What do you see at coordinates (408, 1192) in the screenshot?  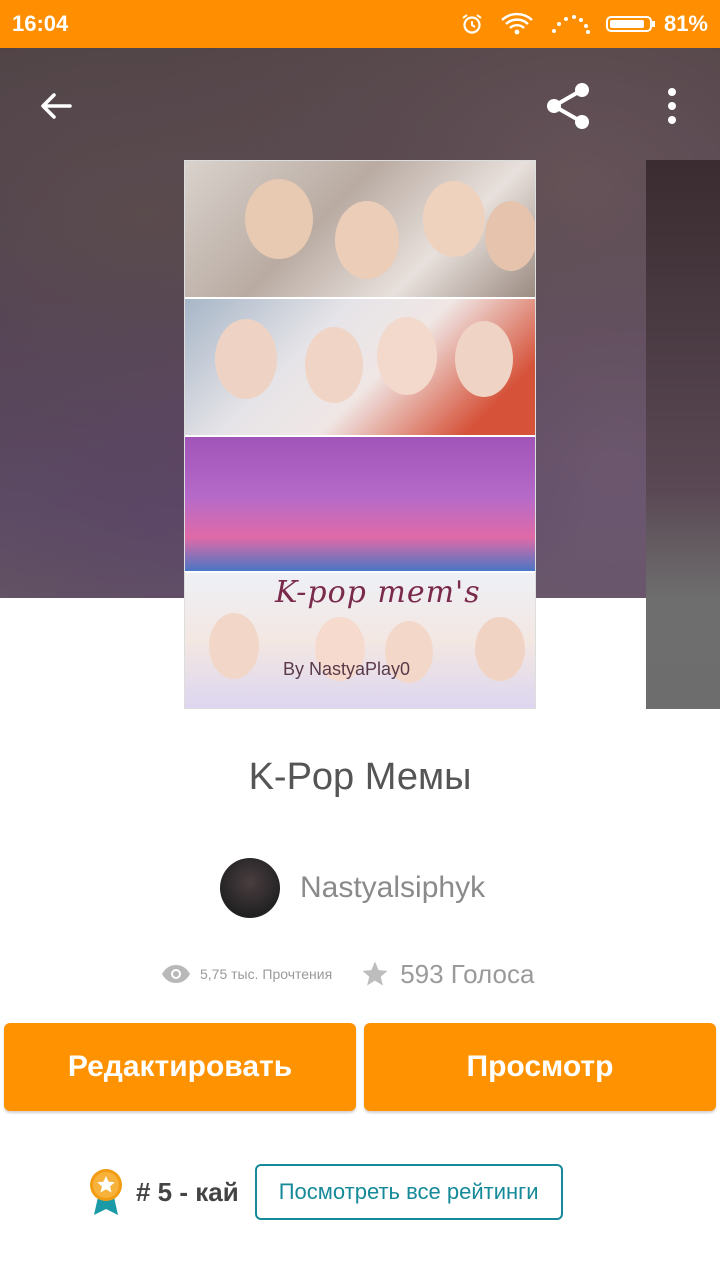 I see `view-all-rankings-button: Посмотреть все рейтинги` at bounding box center [408, 1192].